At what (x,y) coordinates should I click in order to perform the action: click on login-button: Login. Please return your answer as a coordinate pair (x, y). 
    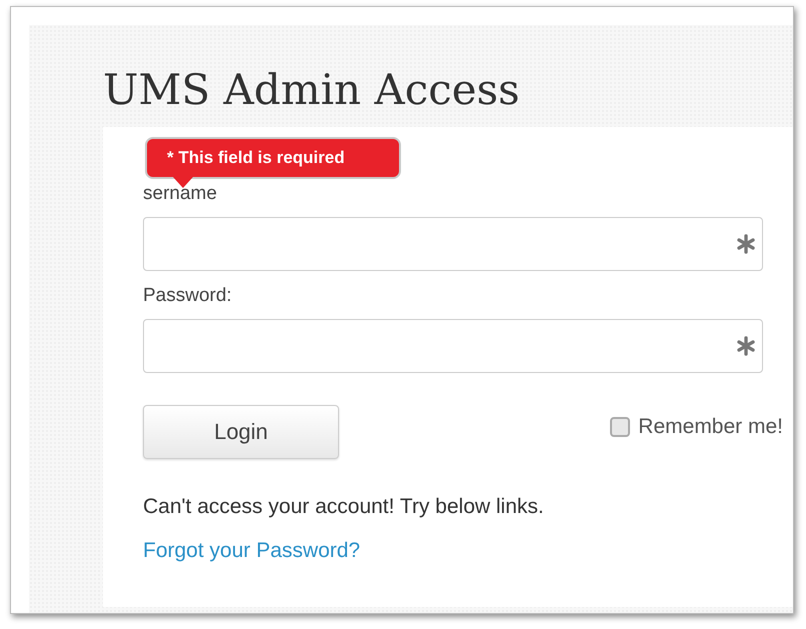
    Looking at the image, I should click on (241, 432).